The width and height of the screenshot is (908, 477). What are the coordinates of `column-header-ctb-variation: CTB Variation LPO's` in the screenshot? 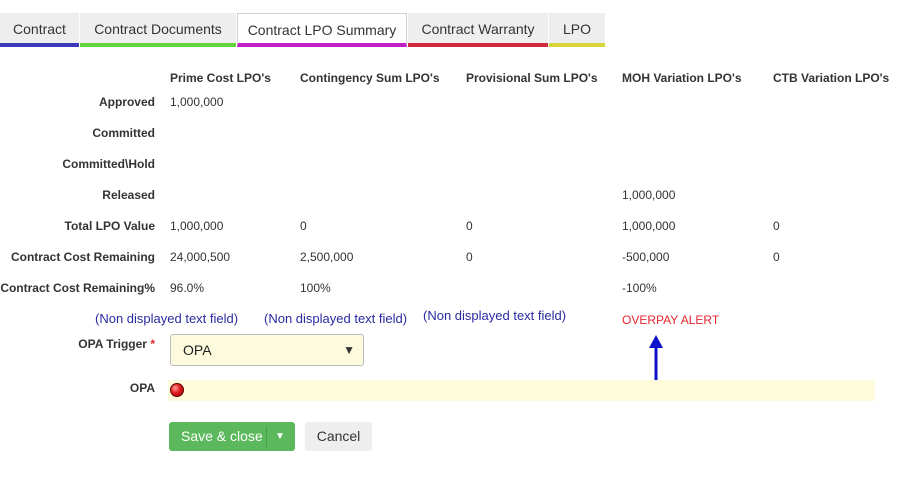 It's located at (831, 78).